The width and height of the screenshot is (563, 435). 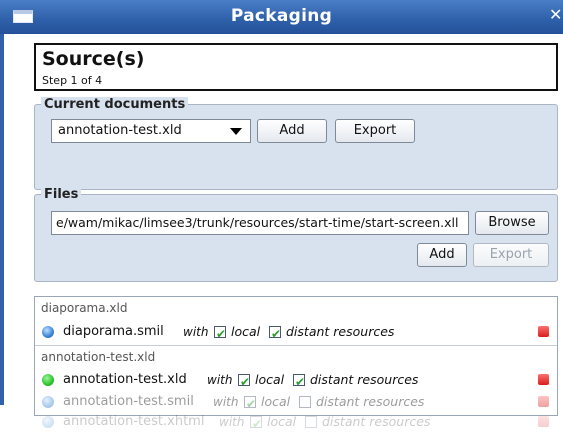 I want to click on close-icon: ✕, so click(x=556, y=15).